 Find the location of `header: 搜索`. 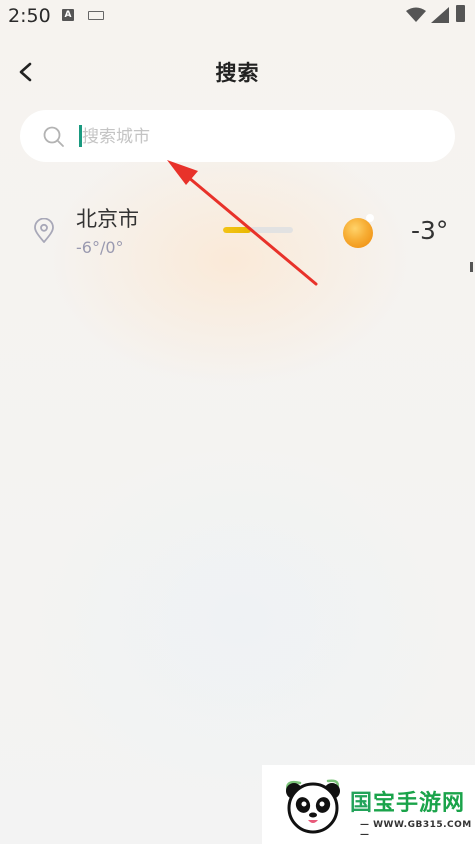

header: 搜索 is located at coordinates (237, 72).